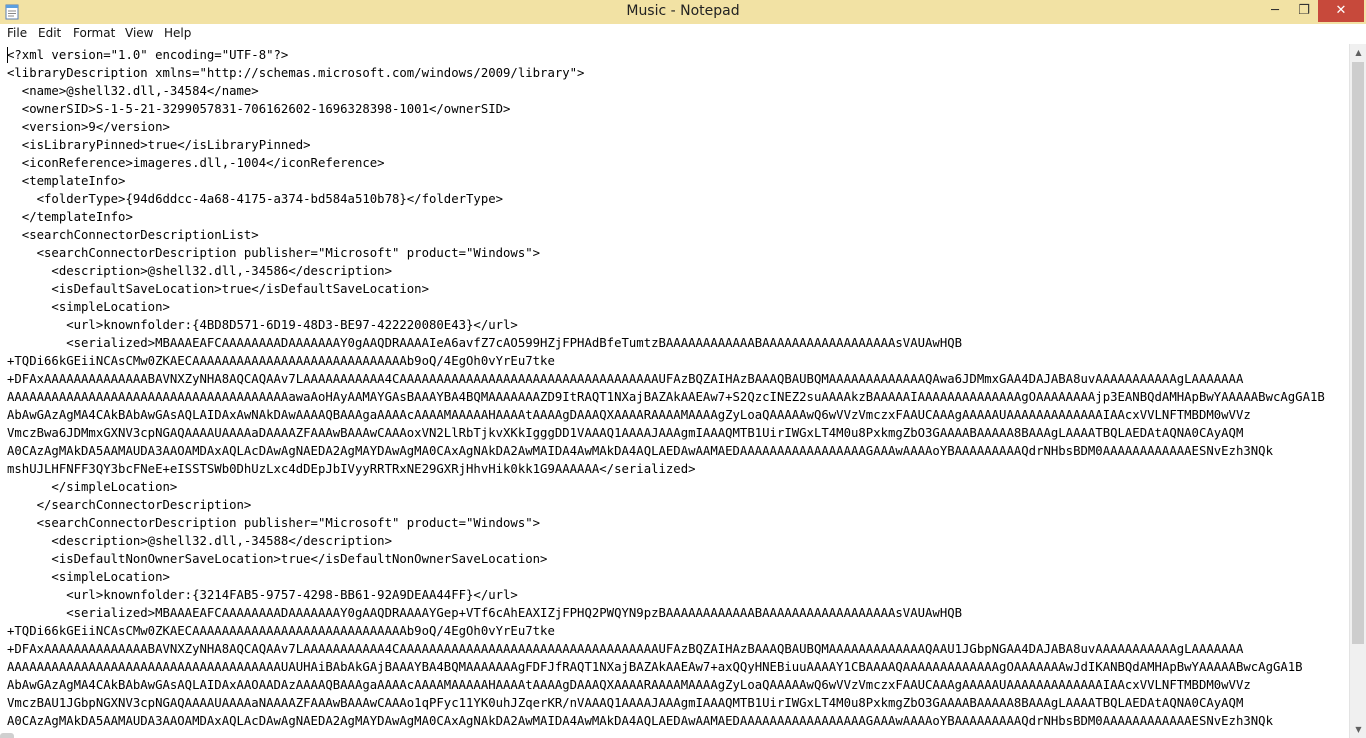 This screenshot has height=738, width=1366. What do you see at coordinates (666, 145) in the screenshot?
I see `editor-line: <isLibraryPinned>true</isLibraryPinned>` at bounding box center [666, 145].